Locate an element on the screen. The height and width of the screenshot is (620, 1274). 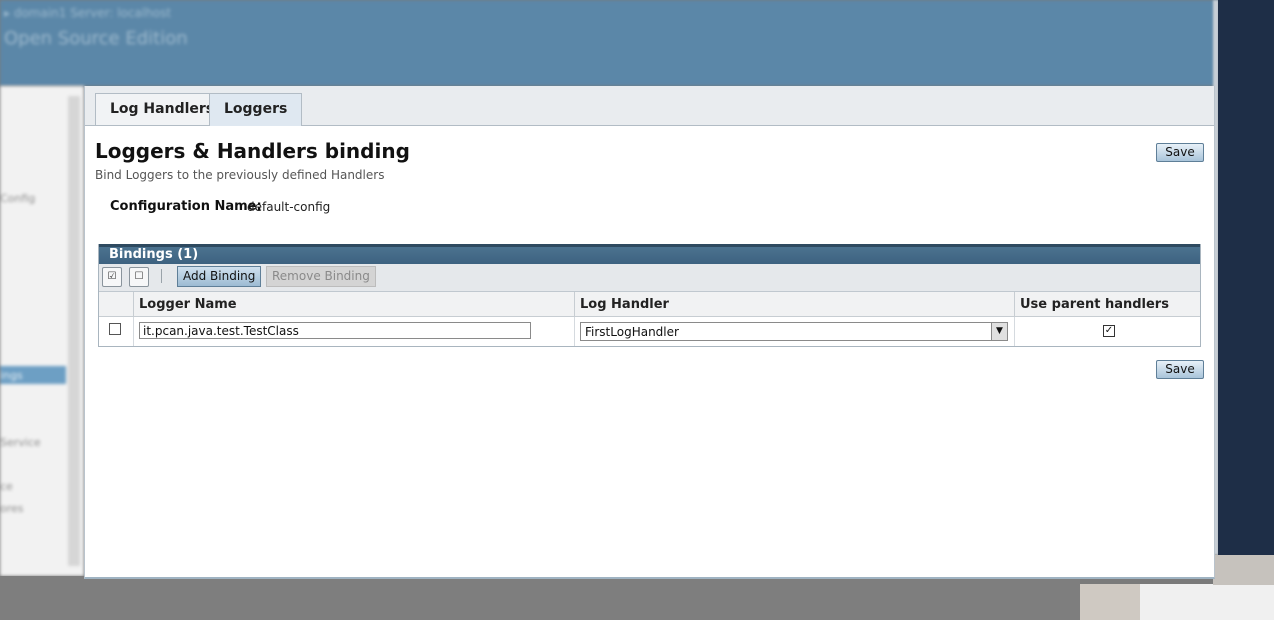
column-header-log-handler: Log Handler is located at coordinates (794, 304).